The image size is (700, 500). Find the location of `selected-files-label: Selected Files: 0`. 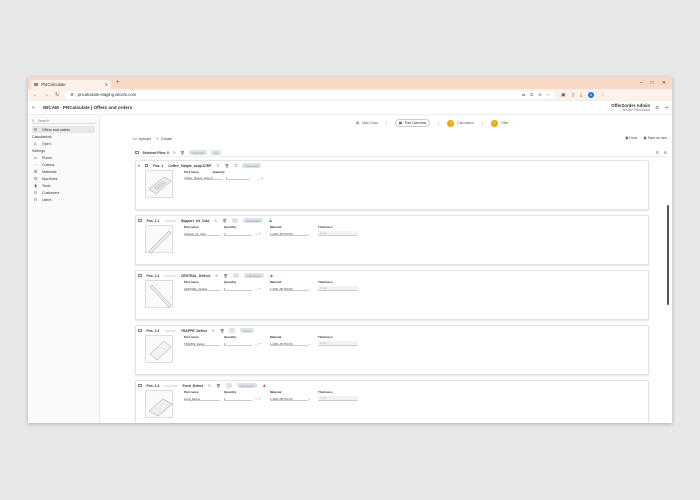

selected-files-label: Selected Files: 0 is located at coordinates (156, 152).